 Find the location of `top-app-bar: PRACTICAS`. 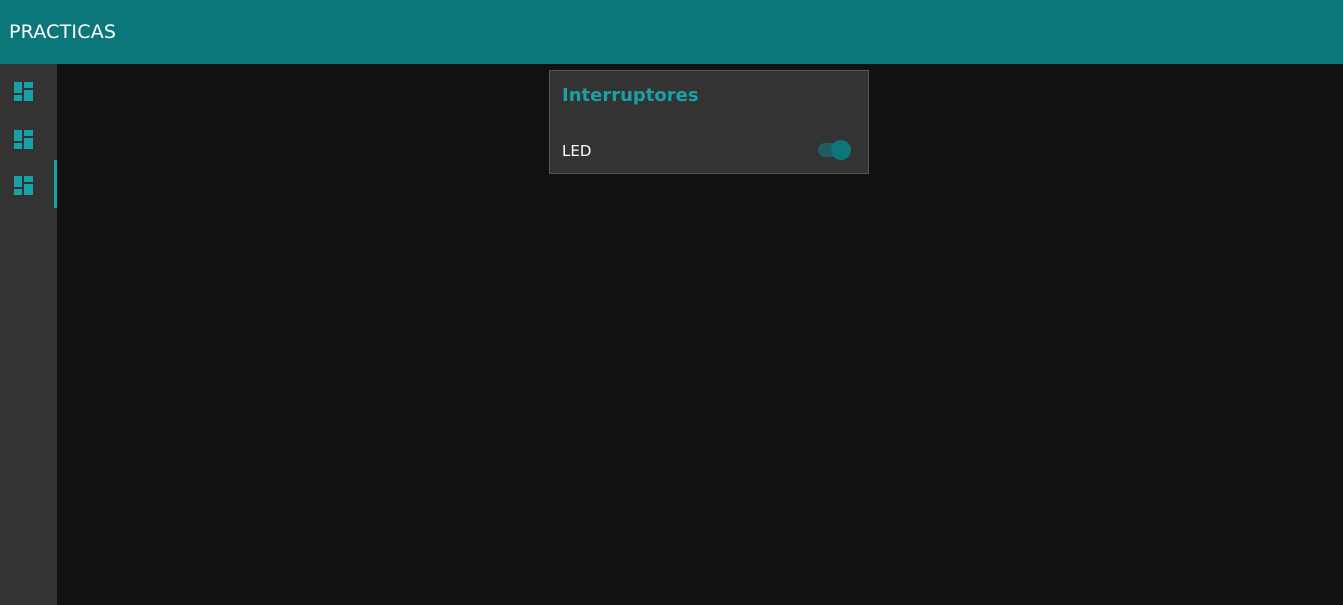

top-app-bar: PRACTICAS is located at coordinates (671, 32).